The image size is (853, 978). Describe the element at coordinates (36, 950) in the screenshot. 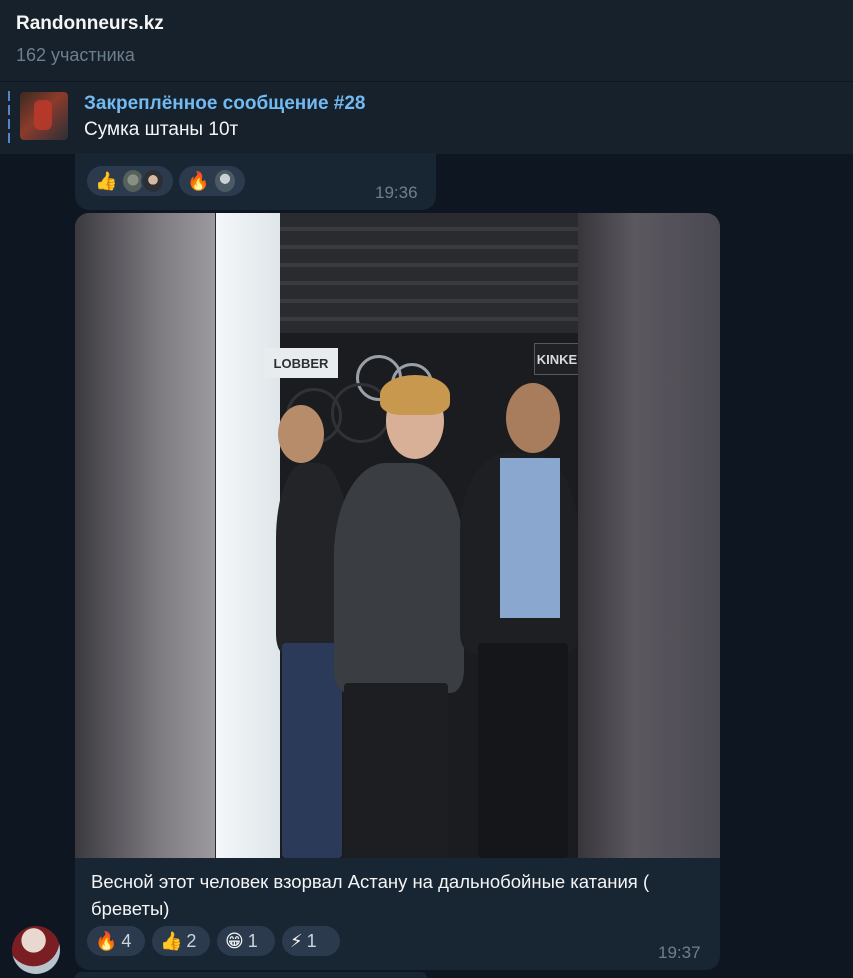

I see `sender-avatar` at that location.